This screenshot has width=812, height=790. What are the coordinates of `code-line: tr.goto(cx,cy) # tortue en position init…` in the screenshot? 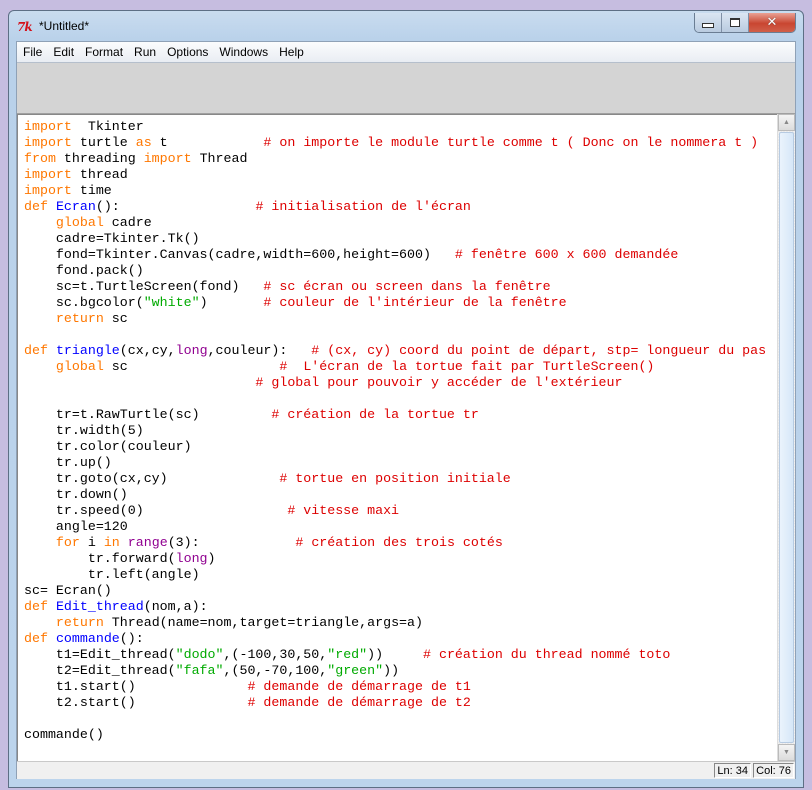 It's located at (395, 479).